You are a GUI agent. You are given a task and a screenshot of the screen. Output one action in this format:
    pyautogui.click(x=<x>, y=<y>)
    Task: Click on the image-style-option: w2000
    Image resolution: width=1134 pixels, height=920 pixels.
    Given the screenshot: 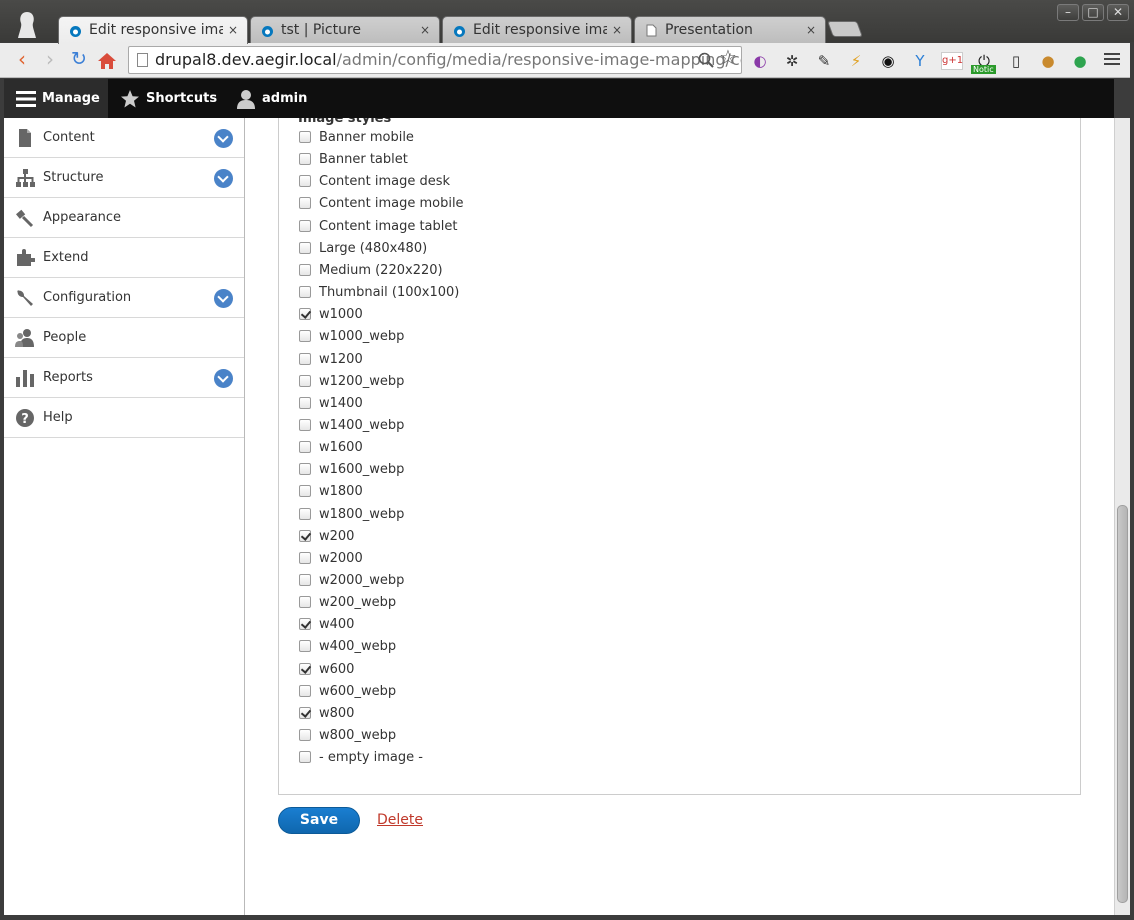 What is the action you would take?
    pyautogui.click(x=331, y=559)
    